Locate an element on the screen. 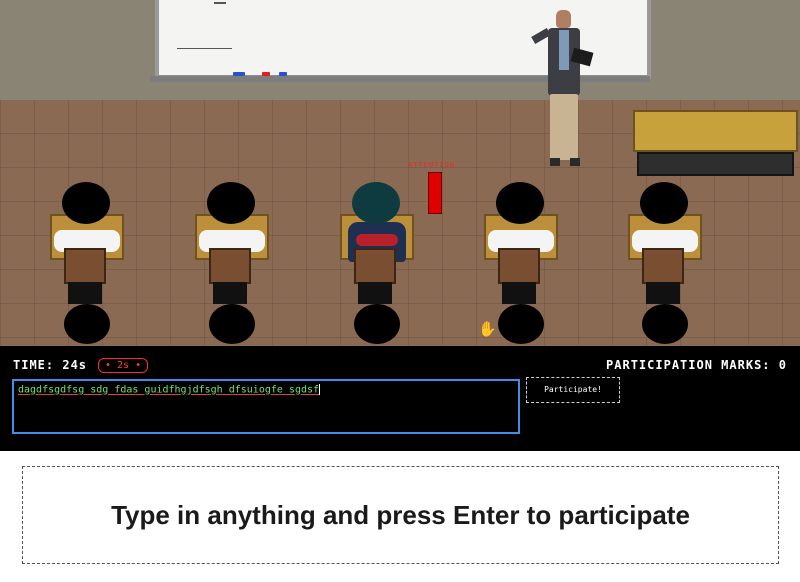  timer-value: 24s is located at coordinates (75, 365).